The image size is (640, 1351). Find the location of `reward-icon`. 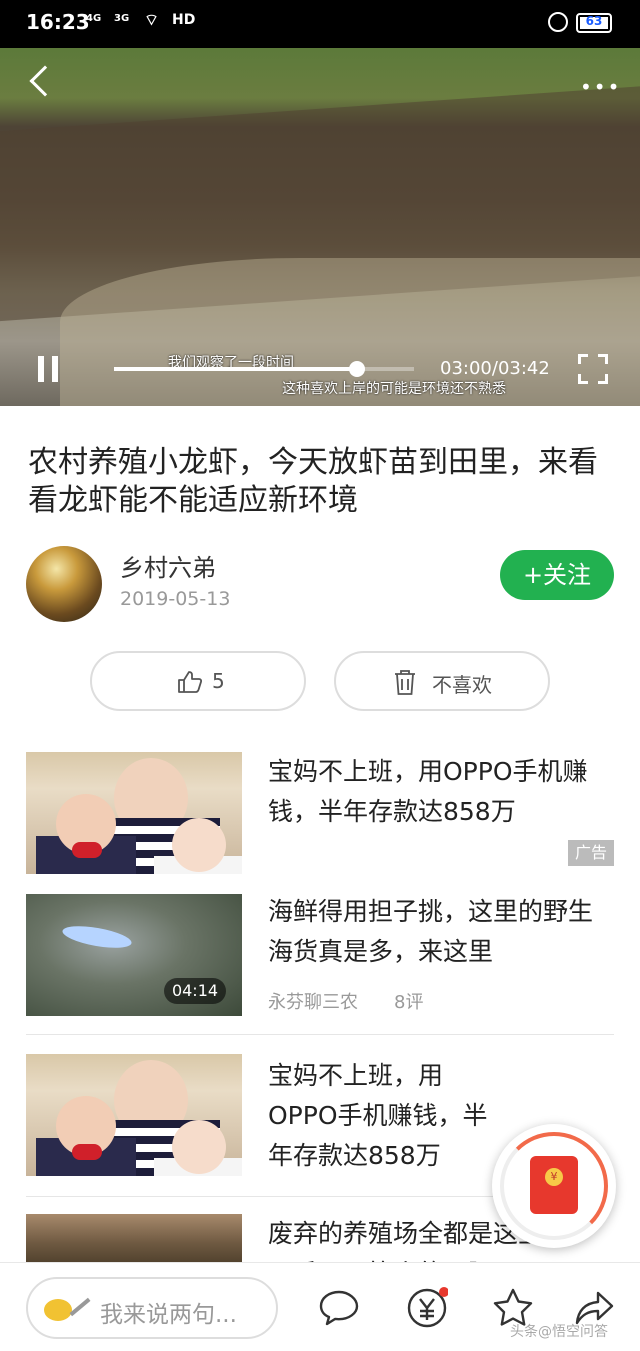

reward-icon is located at coordinates (427, 1308).